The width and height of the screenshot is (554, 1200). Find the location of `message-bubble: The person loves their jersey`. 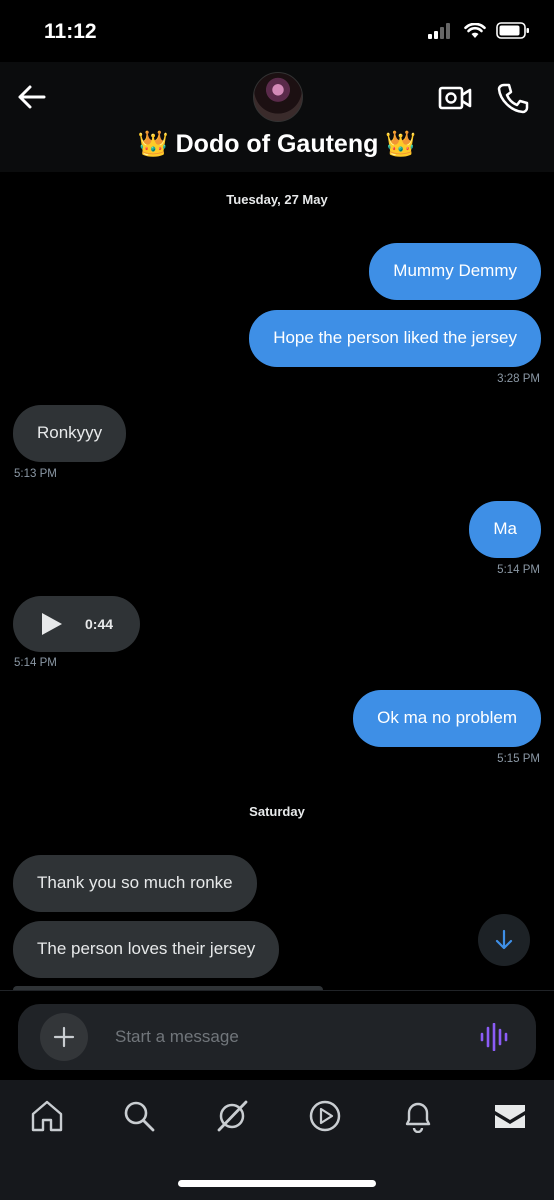

message-bubble: The person loves their jersey is located at coordinates (146, 949).